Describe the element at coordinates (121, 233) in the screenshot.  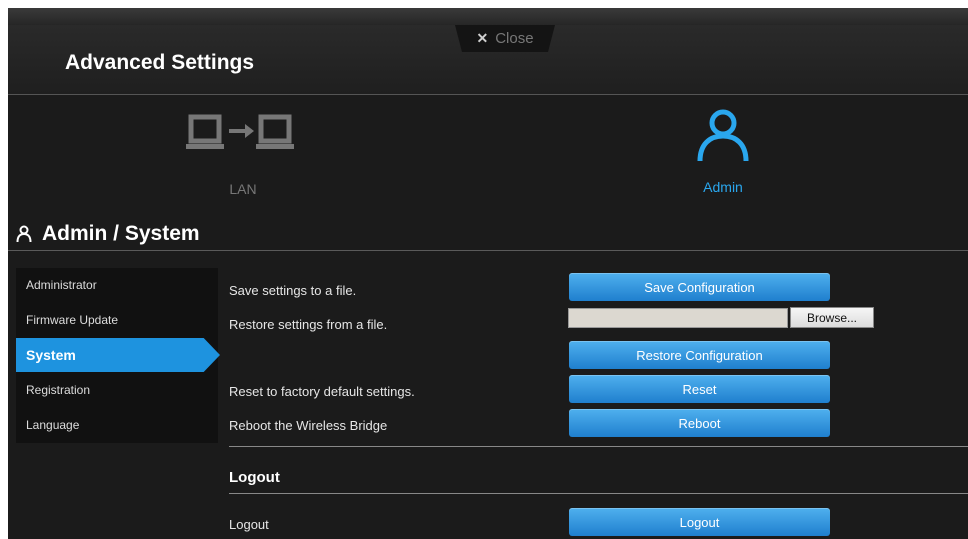
I see `section-title: Admin / System` at that location.